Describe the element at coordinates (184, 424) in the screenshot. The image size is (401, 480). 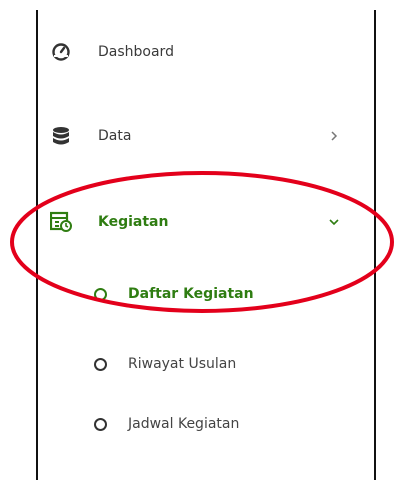
I see `submenu-item-label: Jadwal Kegiatan` at that location.